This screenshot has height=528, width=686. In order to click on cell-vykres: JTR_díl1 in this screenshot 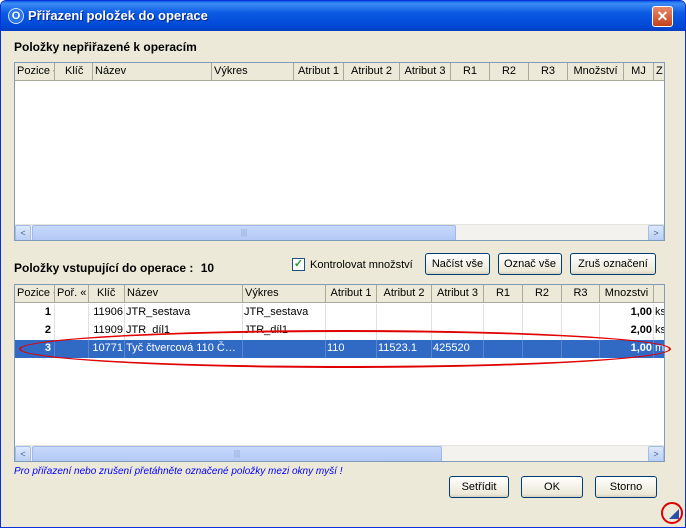, I will do `click(284, 331)`.